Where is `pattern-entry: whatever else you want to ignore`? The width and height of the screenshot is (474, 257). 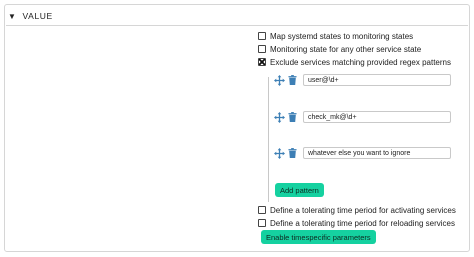 pattern-entry: whatever else you want to ignore is located at coordinates (362, 153).